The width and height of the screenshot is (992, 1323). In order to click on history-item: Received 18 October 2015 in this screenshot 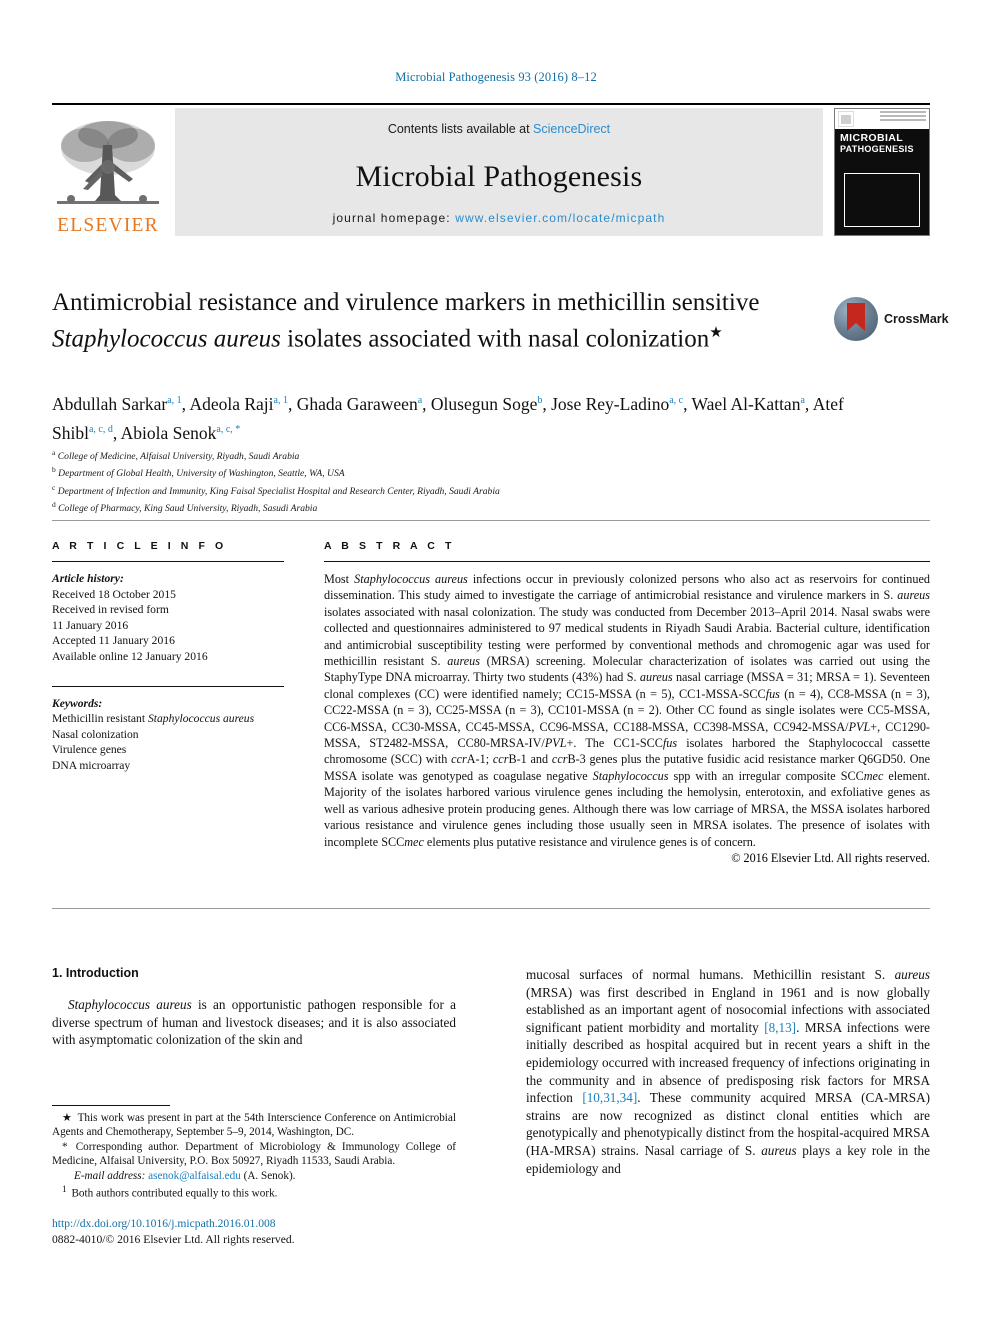, I will do `click(114, 594)`.